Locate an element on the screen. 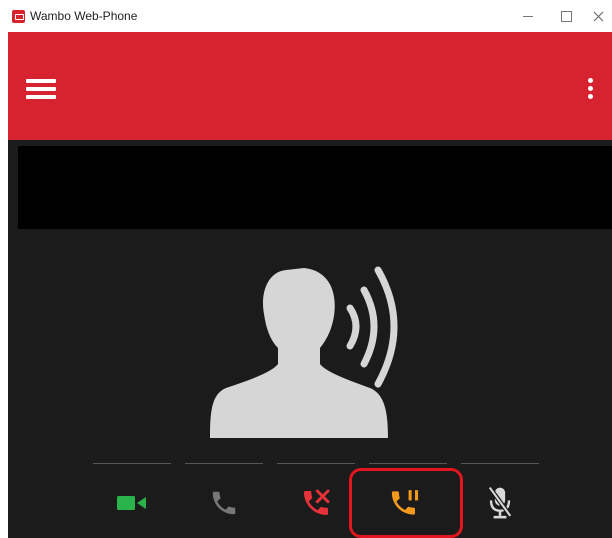 The image size is (612, 538). more-vert-icon is located at coordinates (590, 89).